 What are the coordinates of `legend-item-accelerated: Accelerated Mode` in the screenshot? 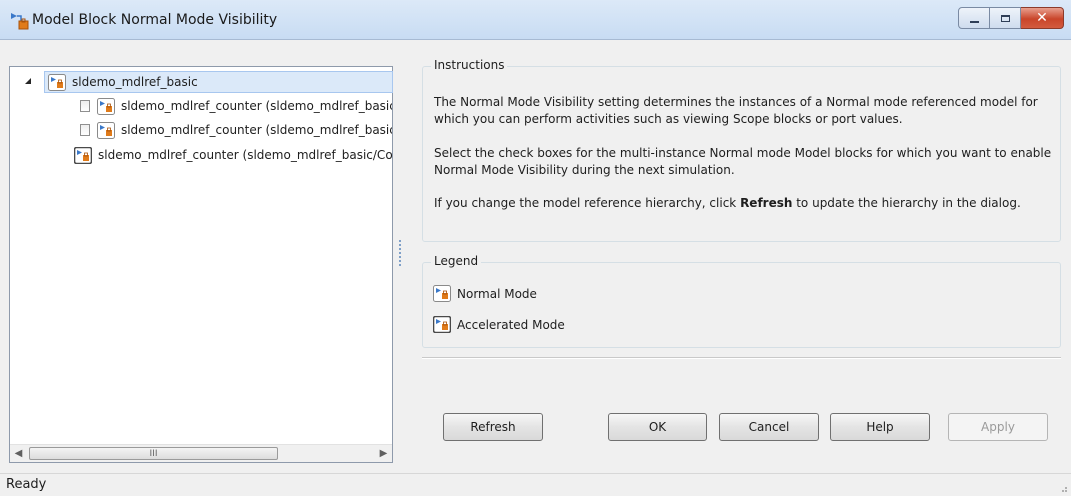 It's located at (499, 324).